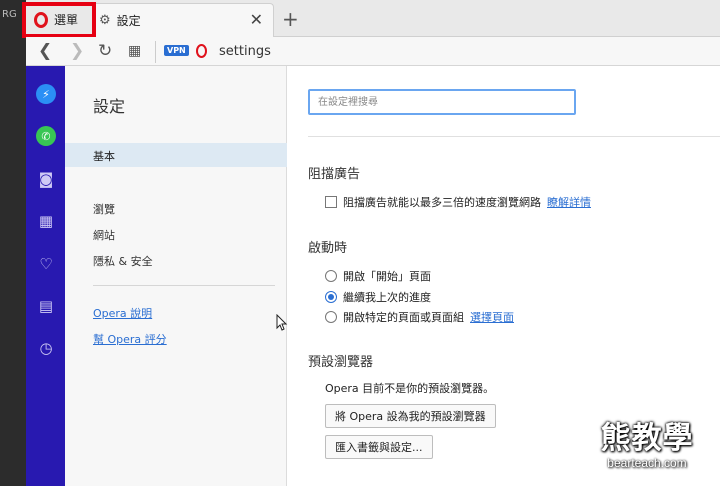 This screenshot has width=720, height=486. Describe the element at coordinates (403, 317) in the screenshot. I see `radio-specific-pages-label: 開啟特定的頁面或頁面組` at that location.